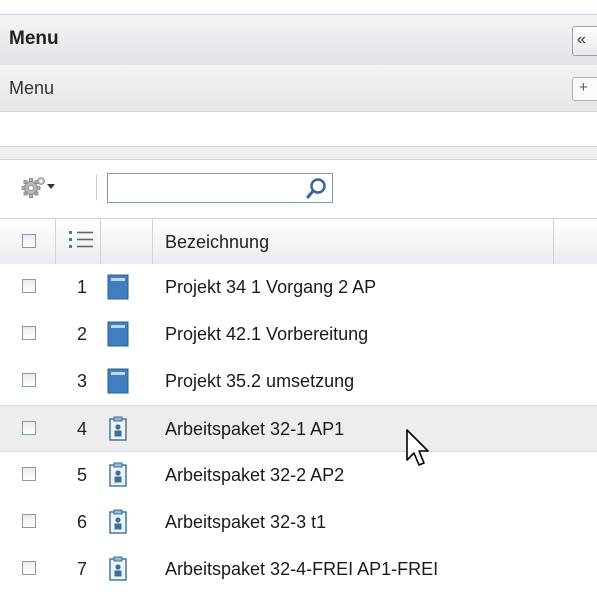 This screenshot has width=597, height=595. What do you see at coordinates (298, 88) in the screenshot?
I see `panel-subheader: Menu +` at bounding box center [298, 88].